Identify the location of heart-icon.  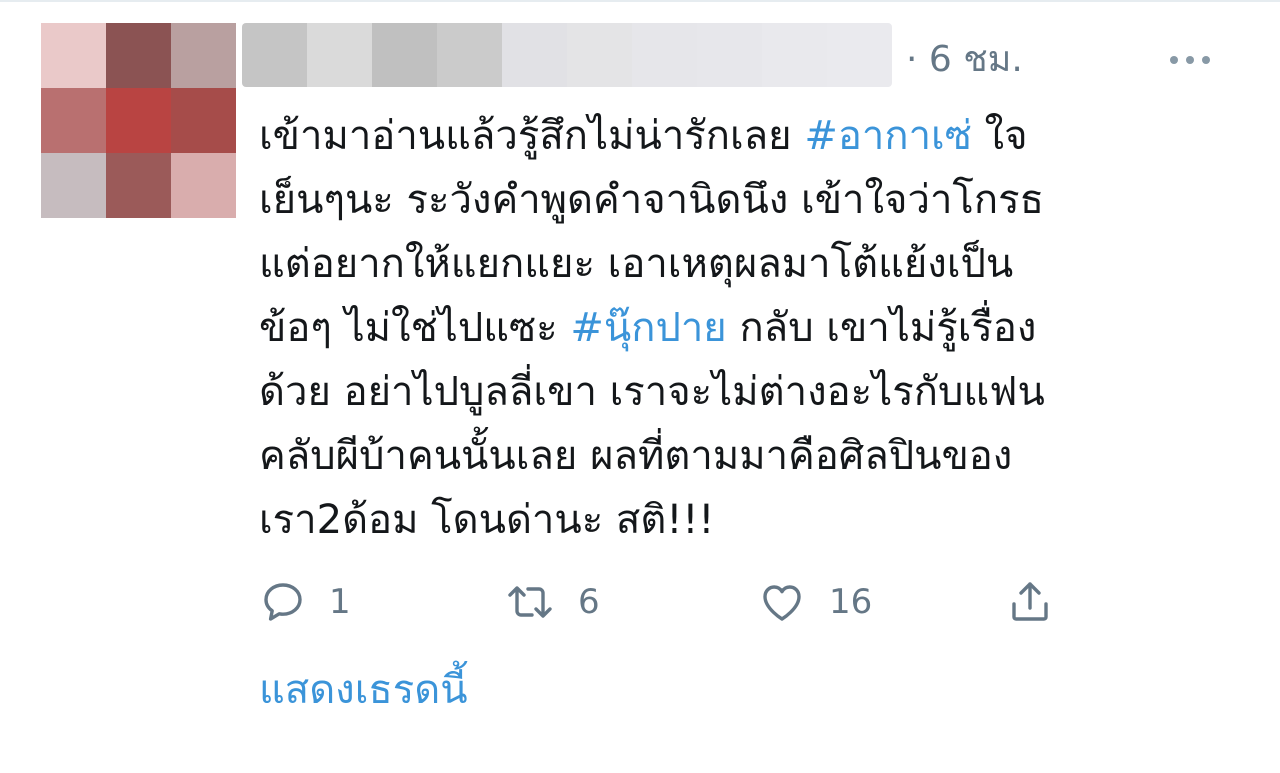
(782, 602).